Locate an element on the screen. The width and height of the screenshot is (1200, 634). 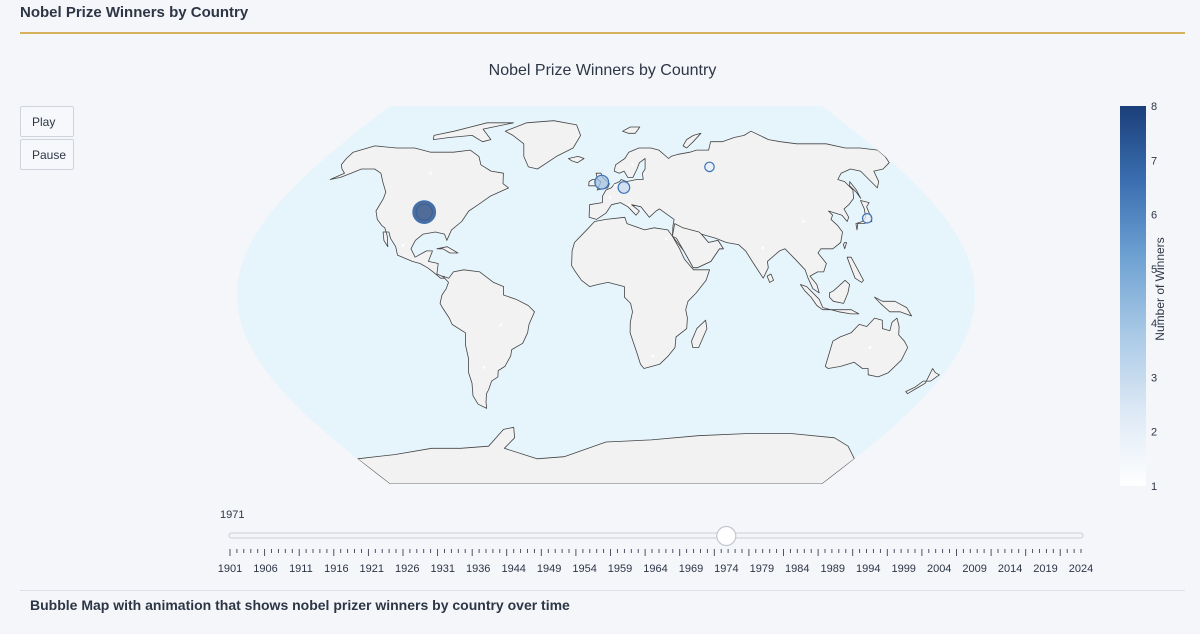
slider-tick-label: 1936 is located at coordinates (478, 569).